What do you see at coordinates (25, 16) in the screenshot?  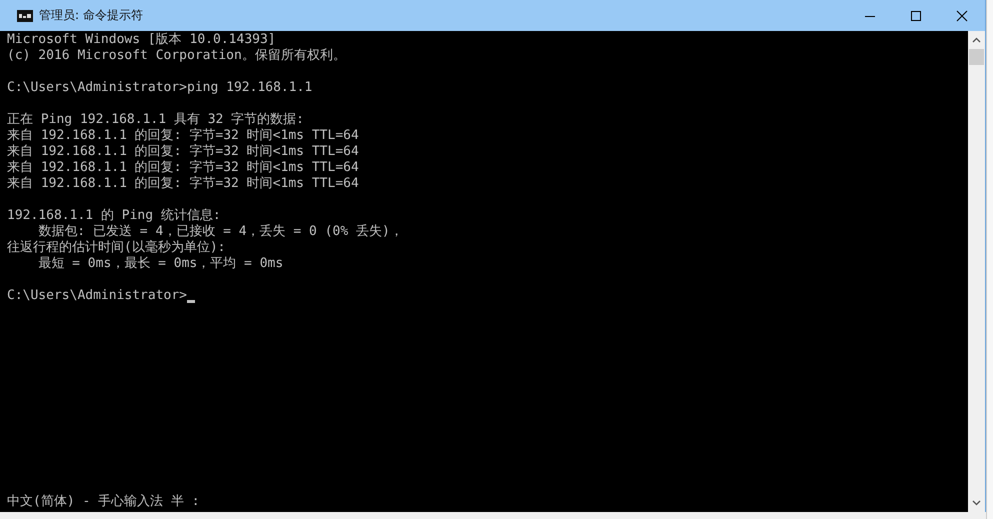 I see `console-icon` at bounding box center [25, 16].